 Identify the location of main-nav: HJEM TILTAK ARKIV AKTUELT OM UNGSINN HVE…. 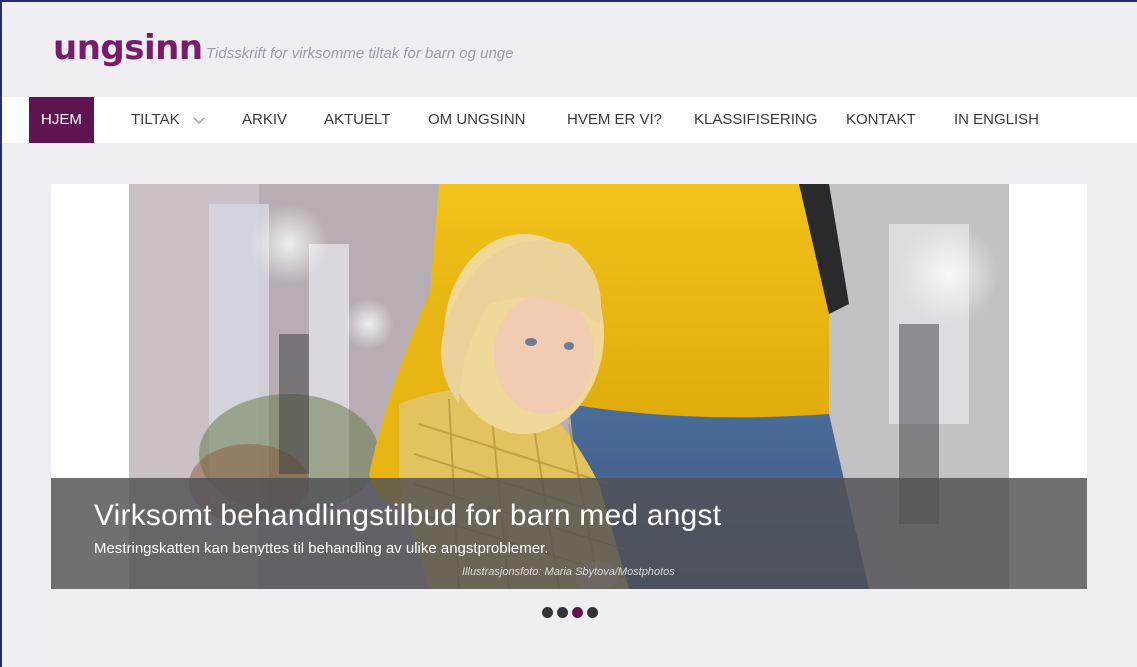
(569, 120).